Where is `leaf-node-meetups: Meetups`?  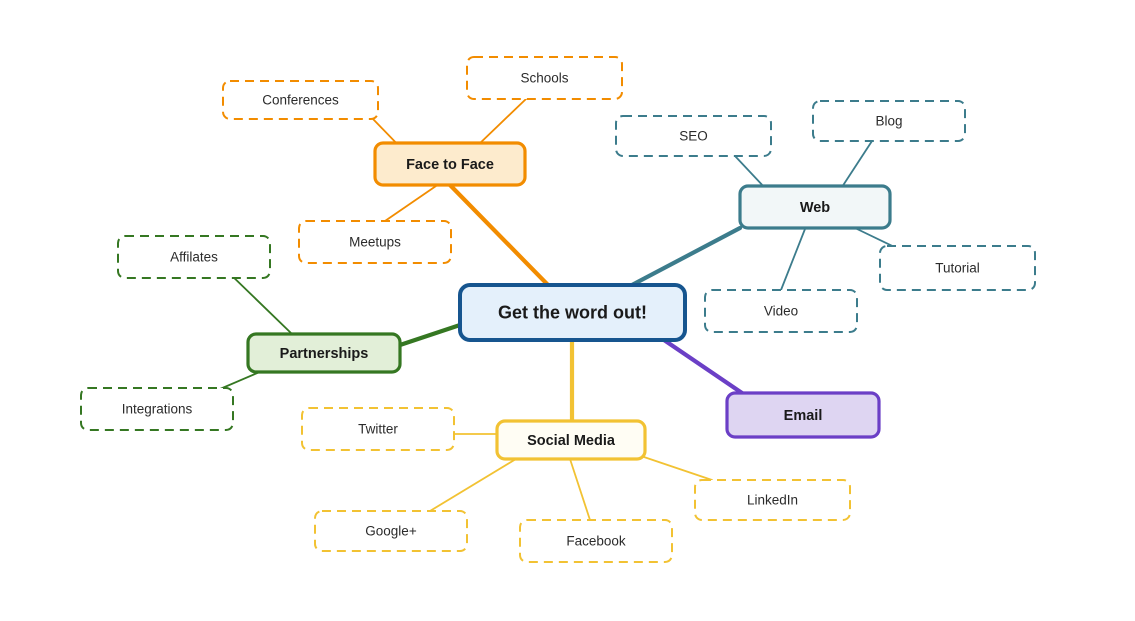 leaf-node-meetups: Meetups is located at coordinates (375, 242).